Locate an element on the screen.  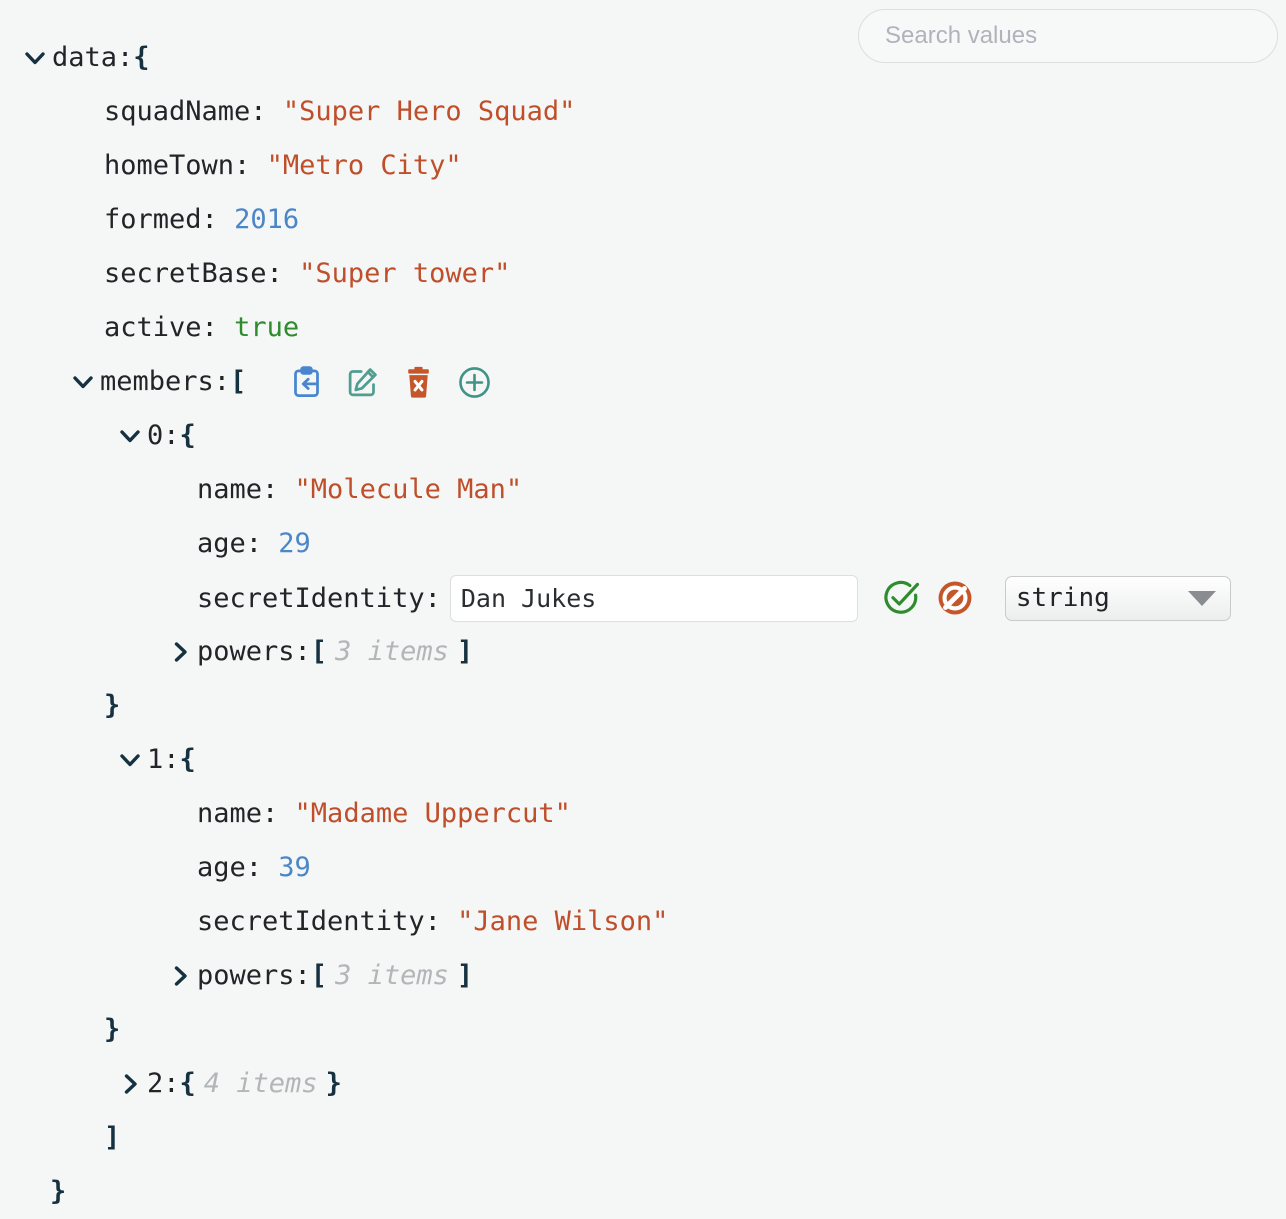
tree-row-members: members: [ is located at coordinates (425, 382).